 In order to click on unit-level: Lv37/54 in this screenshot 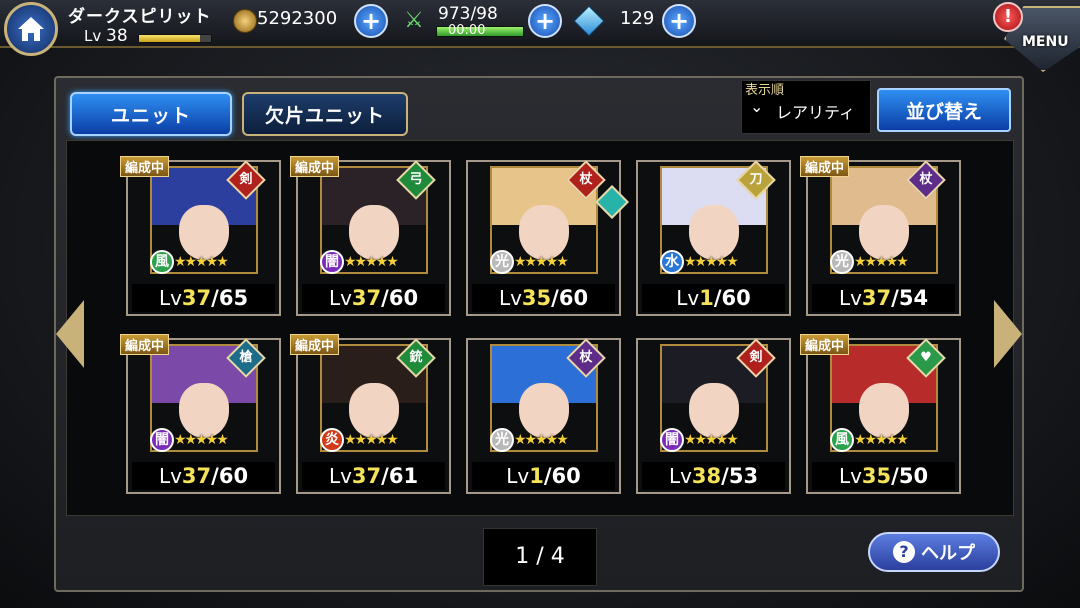, I will do `click(883, 298)`.